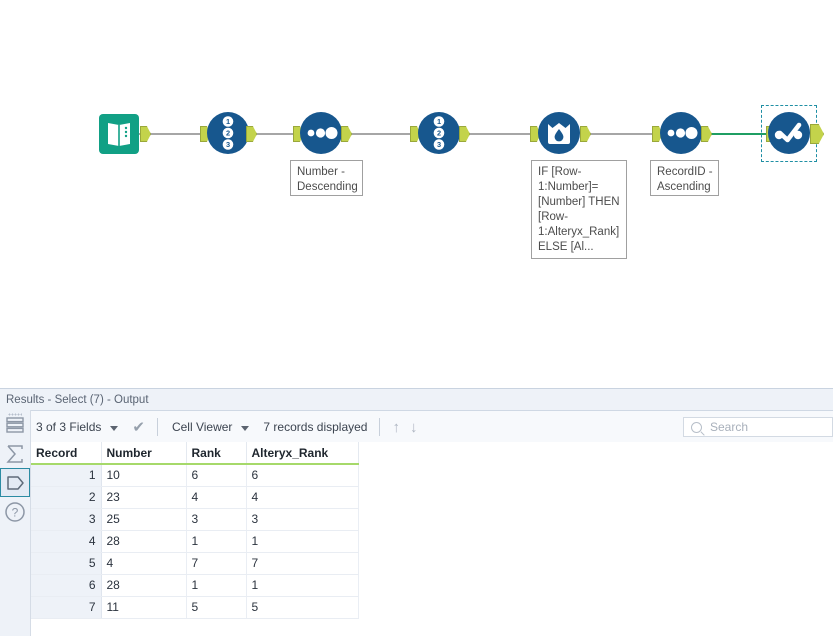  What do you see at coordinates (696, 427) in the screenshot?
I see `search-icon` at bounding box center [696, 427].